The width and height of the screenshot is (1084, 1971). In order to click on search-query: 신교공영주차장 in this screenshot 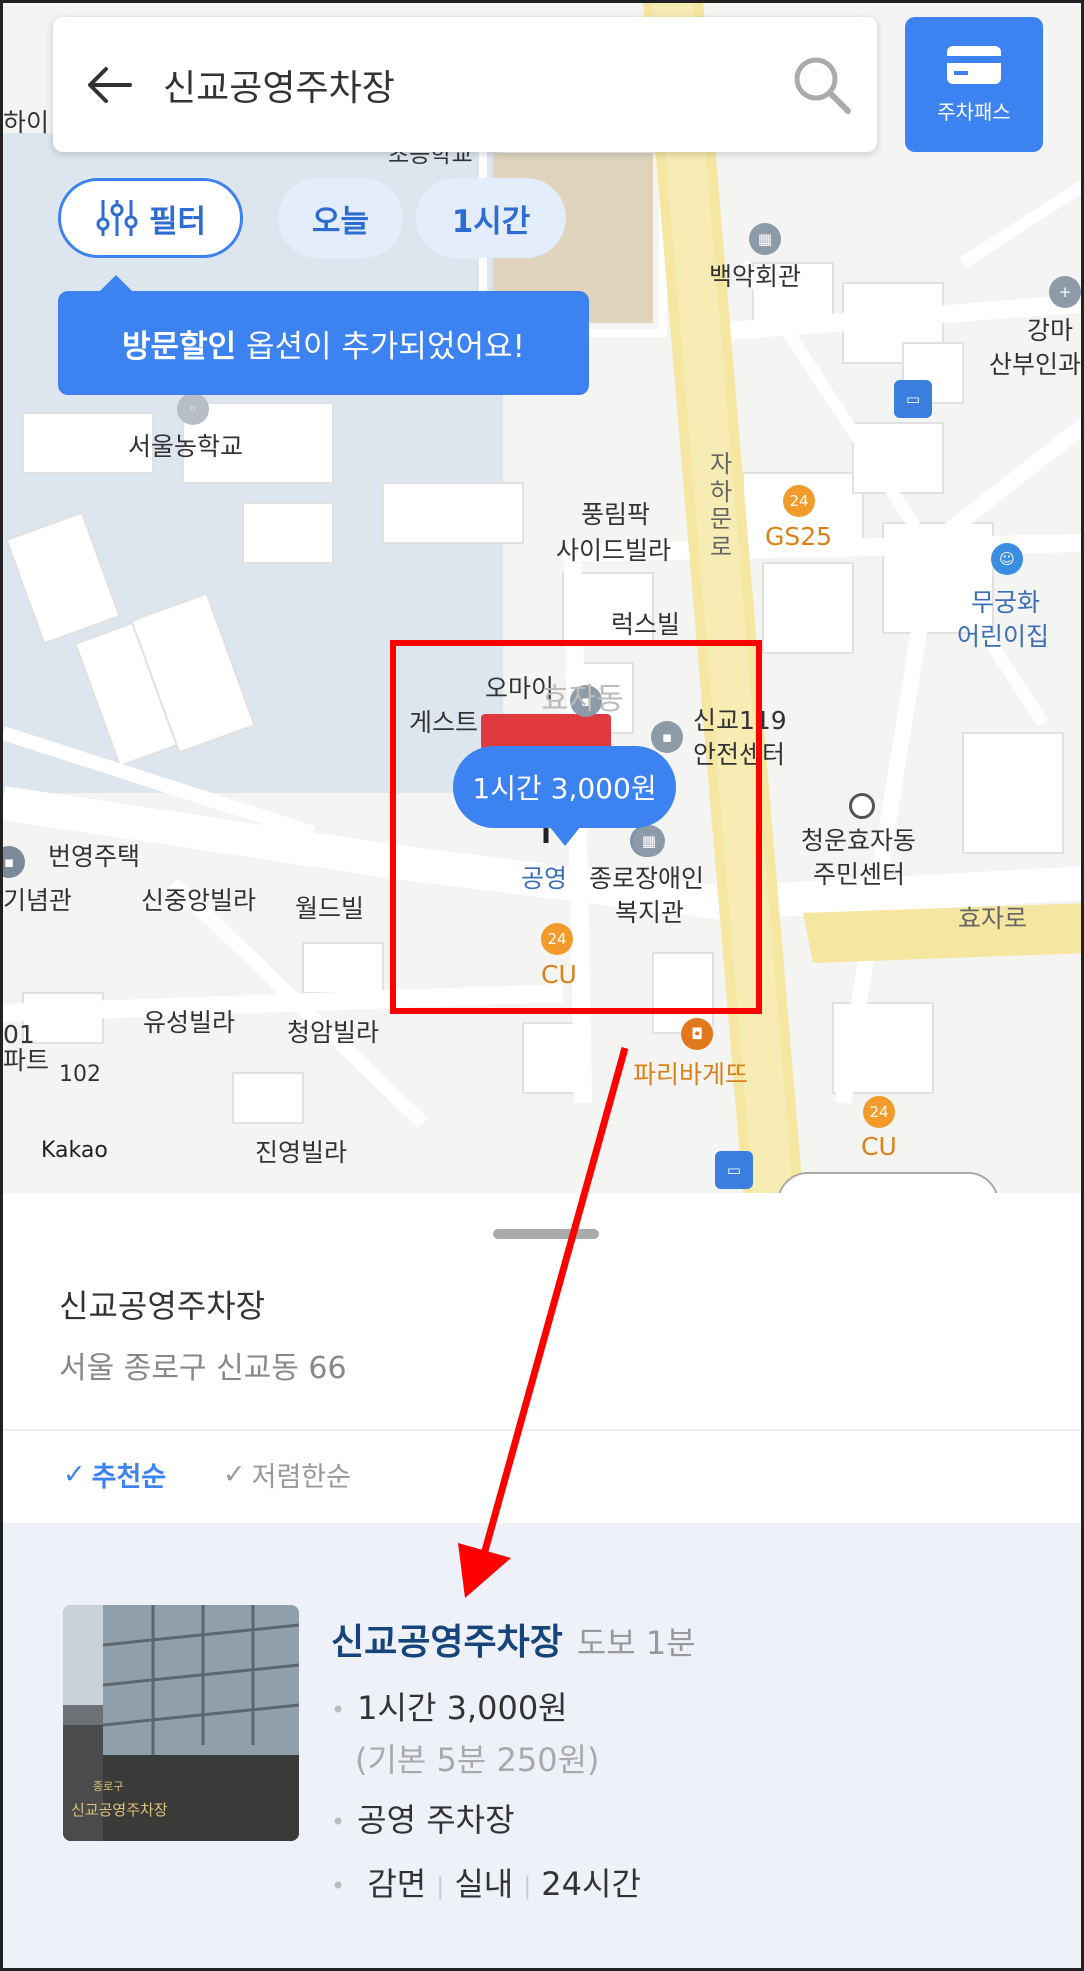, I will do `click(465, 85)`.